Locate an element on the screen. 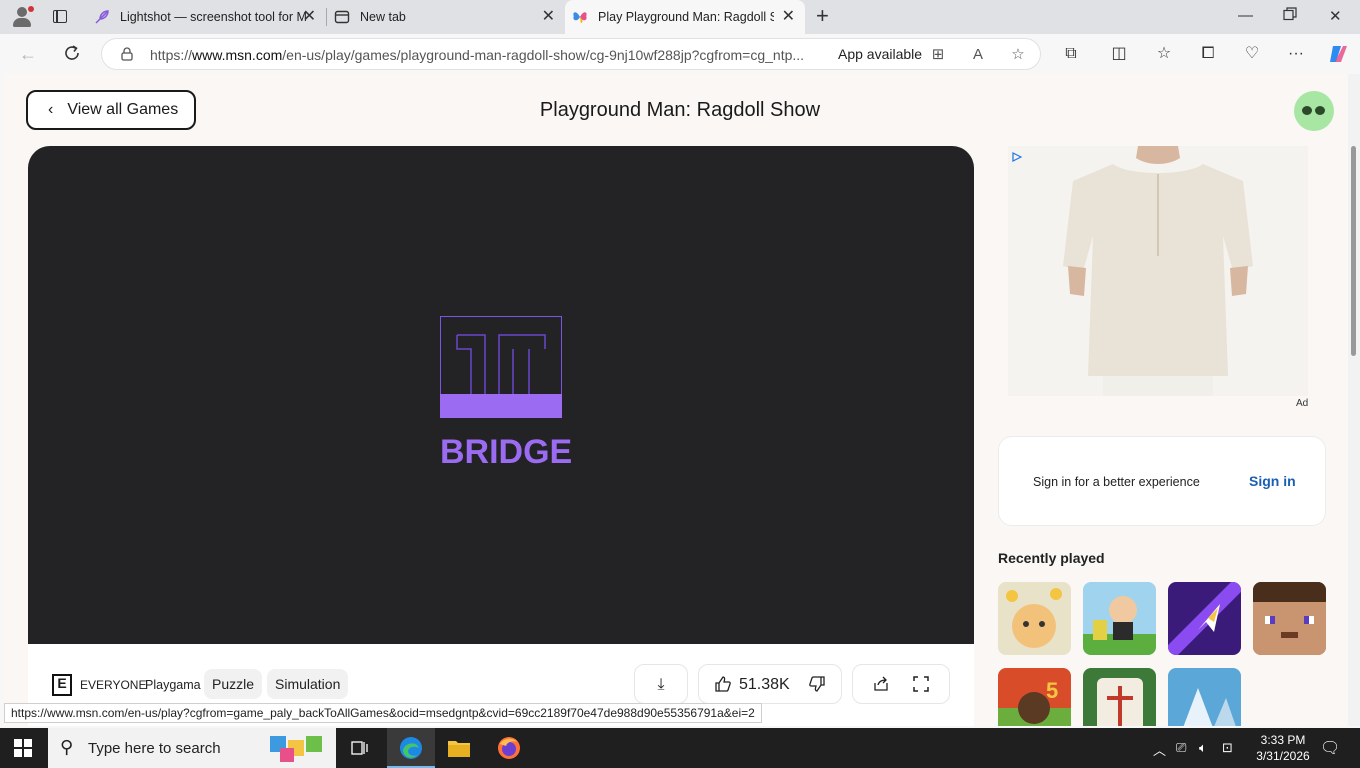  chevron-left-icon: ‹ is located at coordinates (51, 109).